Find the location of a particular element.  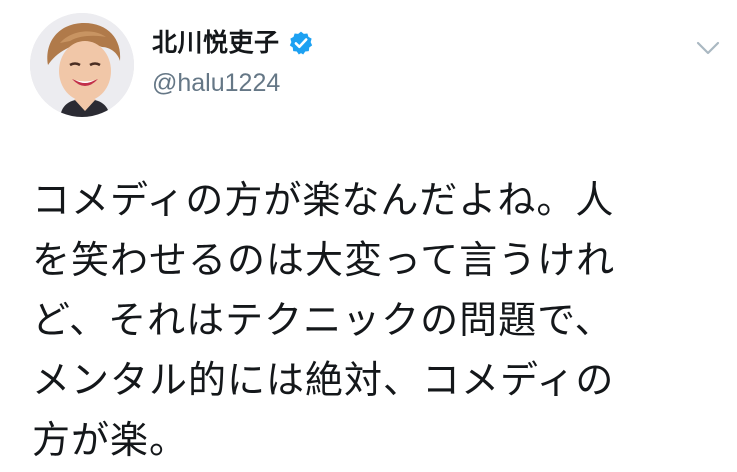

avatar-photo is located at coordinates (82, 65).